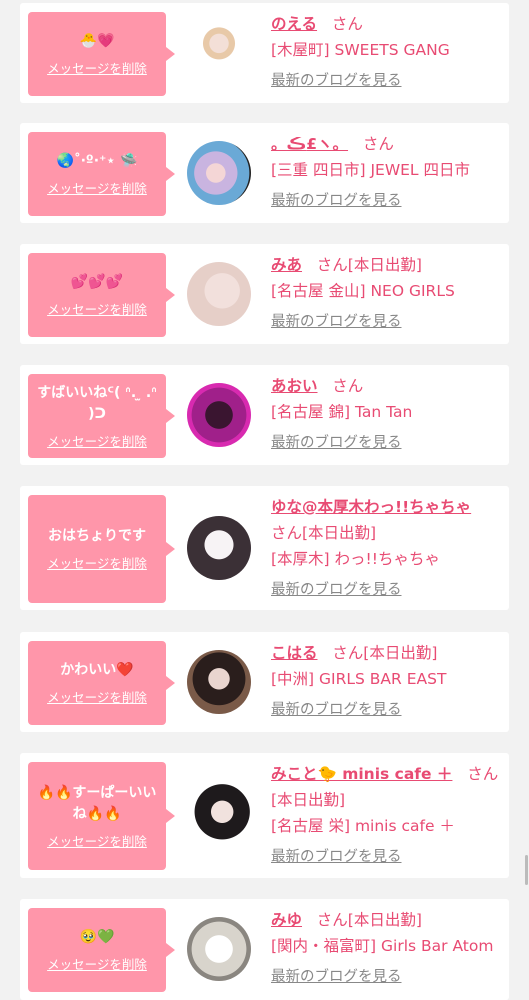 The width and height of the screenshot is (529, 1000). I want to click on cast-name-link: 。ڪ£ヽ。, so click(309, 144).